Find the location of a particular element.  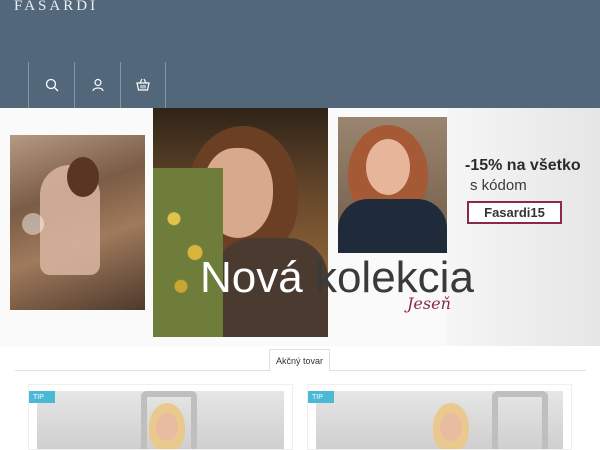

mirror-prop is located at coordinates (520, 420).